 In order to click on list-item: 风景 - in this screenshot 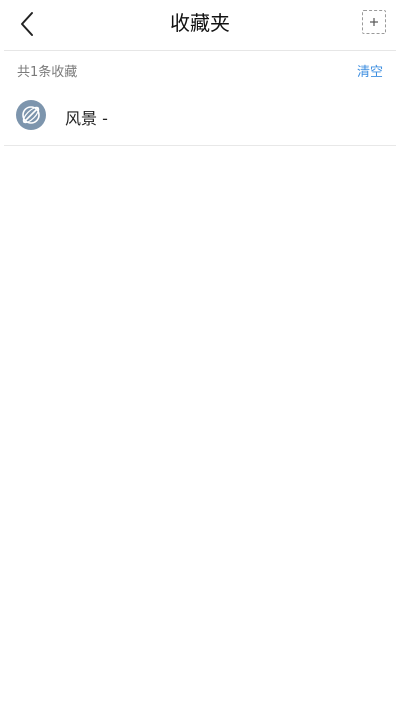, I will do `click(200, 116)`.